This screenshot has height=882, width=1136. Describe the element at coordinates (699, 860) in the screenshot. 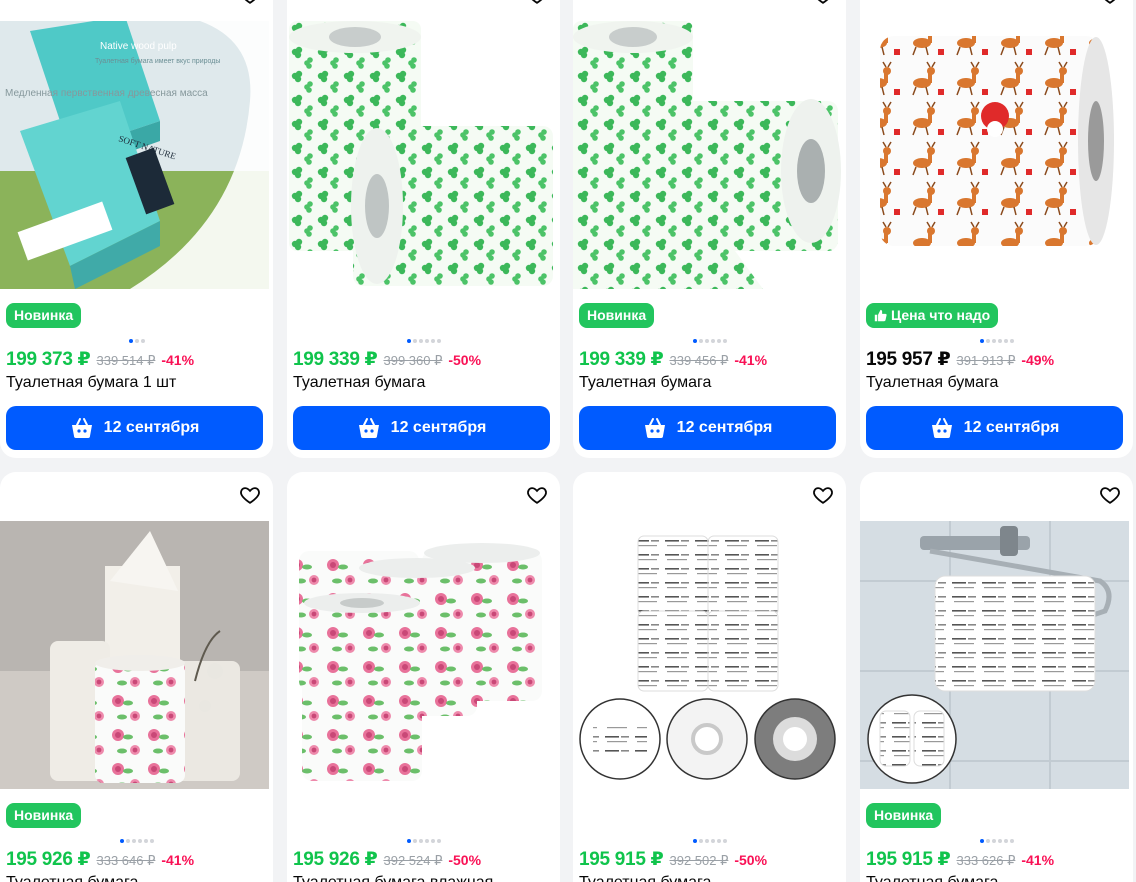

I see `old-price: 392 502 ₽` at that location.